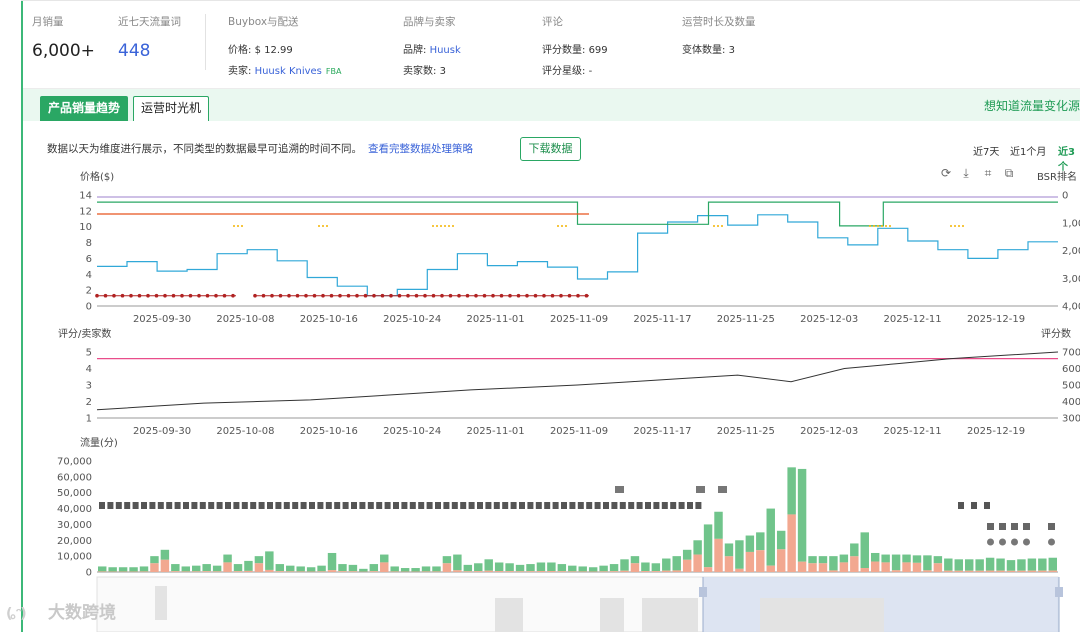 This screenshot has height=632, width=1080. Describe the element at coordinates (329, 431) in the screenshot. I see `date-tick-label: 2025-10-16` at that location.